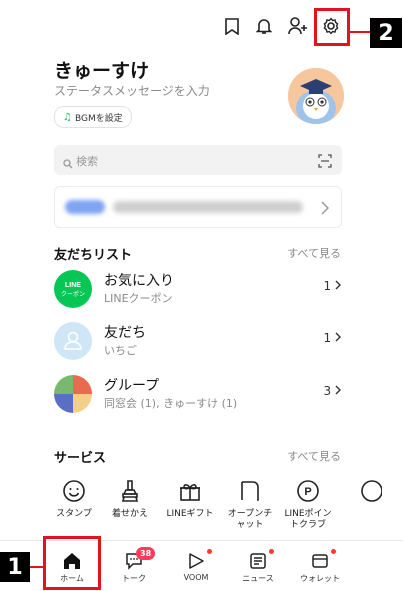  I want to click on person-icon, so click(73, 341).